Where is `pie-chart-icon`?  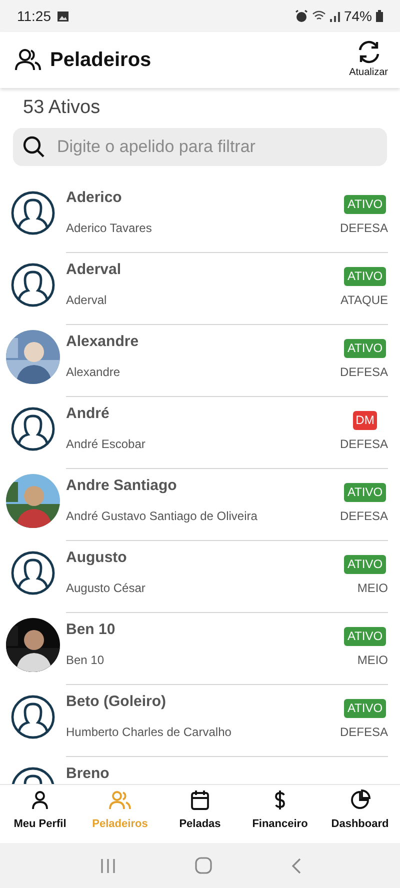
pie-chart-icon is located at coordinates (360, 799).